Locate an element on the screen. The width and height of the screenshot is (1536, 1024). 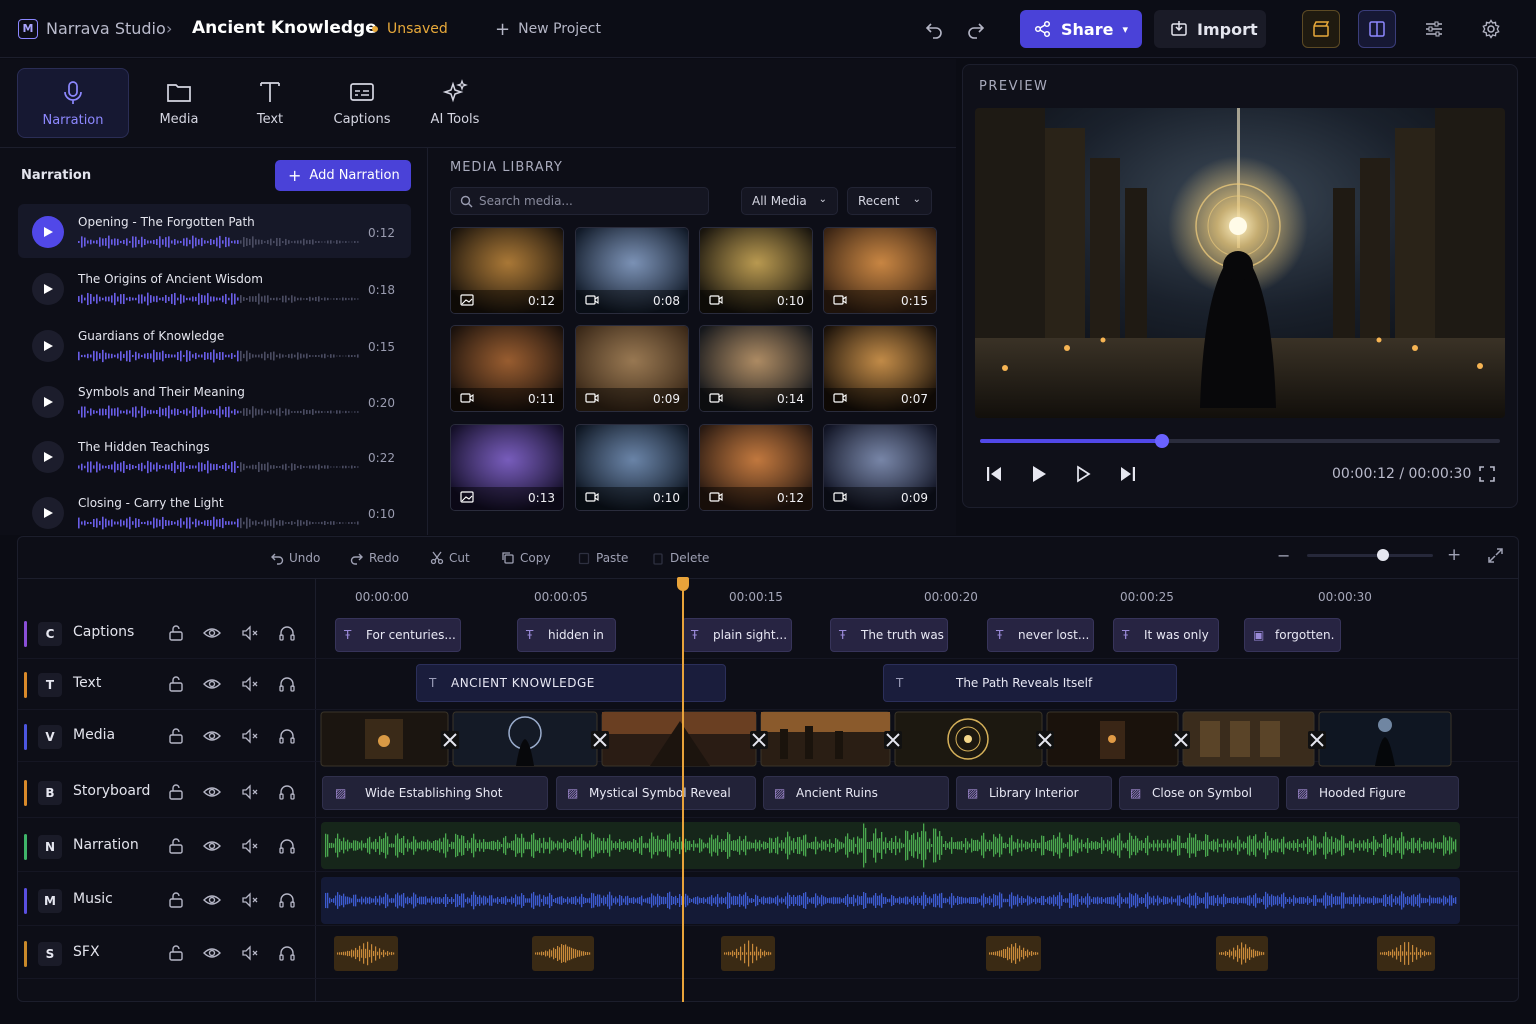
storyboard-clip: ▨ Close on Symbol is located at coordinates (1199, 793).